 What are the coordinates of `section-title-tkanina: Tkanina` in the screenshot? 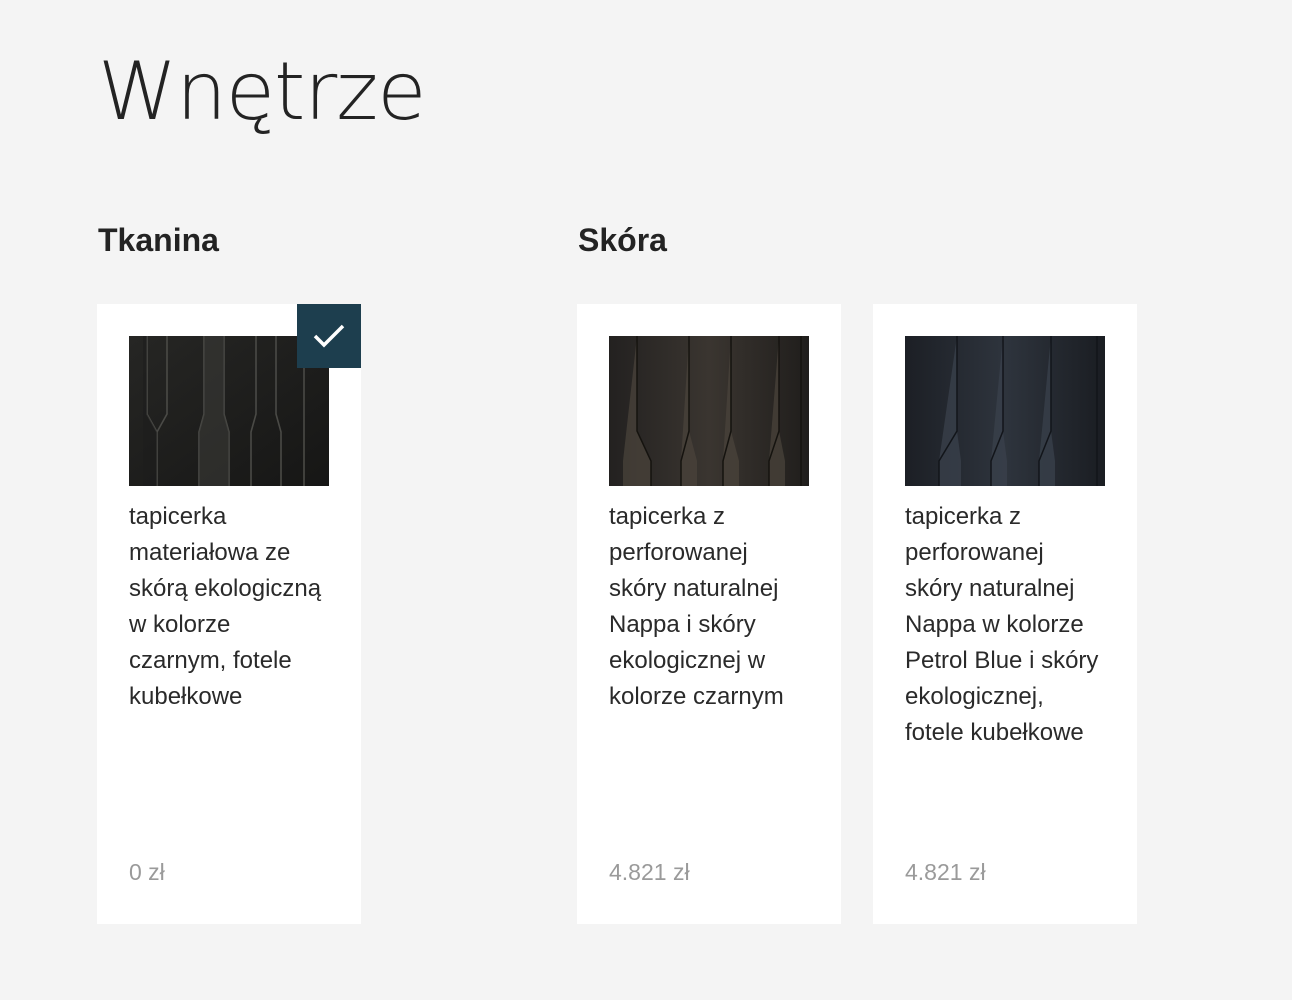 It's located at (158, 240).